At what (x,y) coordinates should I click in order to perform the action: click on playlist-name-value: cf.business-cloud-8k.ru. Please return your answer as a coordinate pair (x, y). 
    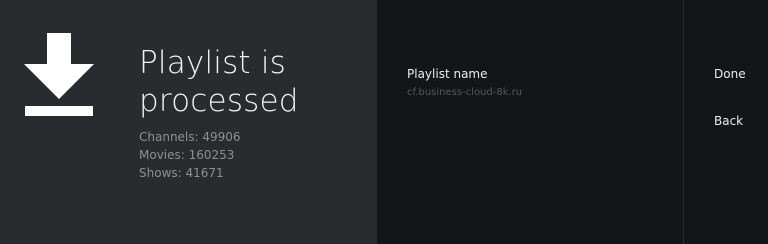
    Looking at the image, I should click on (465, 92).